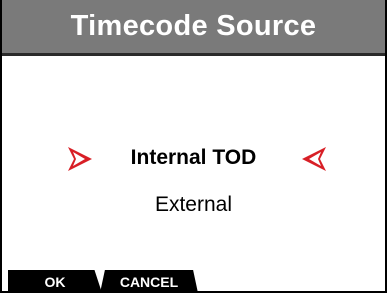 The height and width of the screenshot is (293, 387). What do you see at coordinates (193, 205) in the screenshot?
I see `option-external: External` at bounding box center [193, 205].